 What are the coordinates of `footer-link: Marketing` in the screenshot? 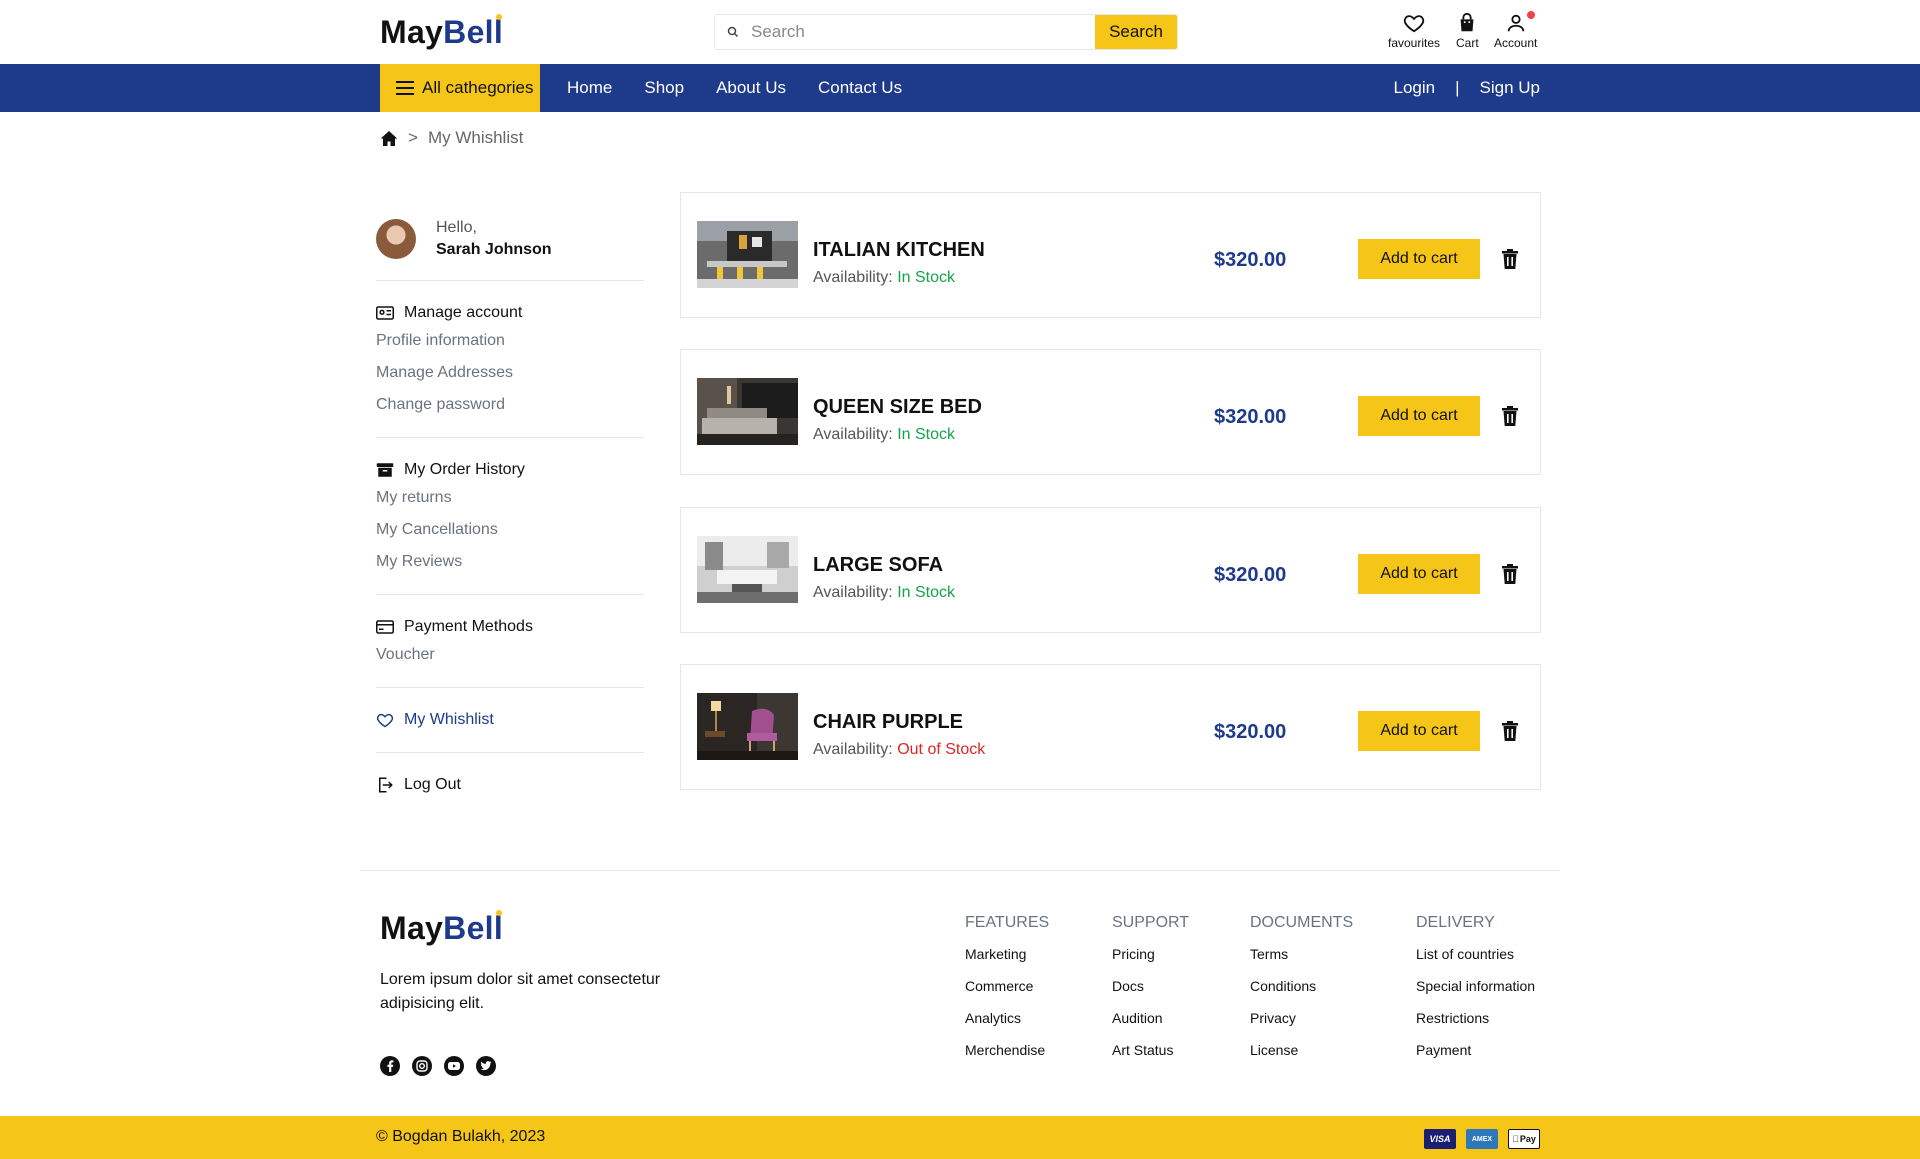 It's located at (1007, 954).